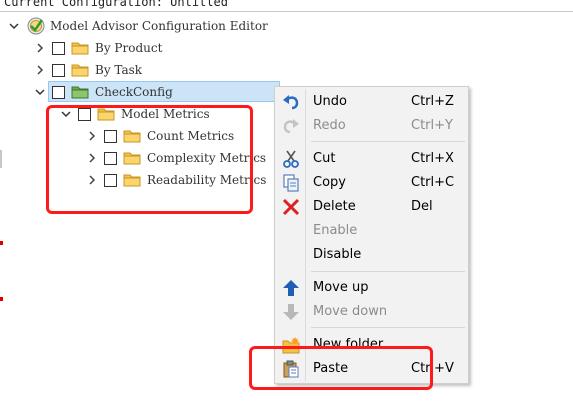 The height and width of the screenshot is (406, 573). I want to click on left-edge-fragment, so click(1, 159).